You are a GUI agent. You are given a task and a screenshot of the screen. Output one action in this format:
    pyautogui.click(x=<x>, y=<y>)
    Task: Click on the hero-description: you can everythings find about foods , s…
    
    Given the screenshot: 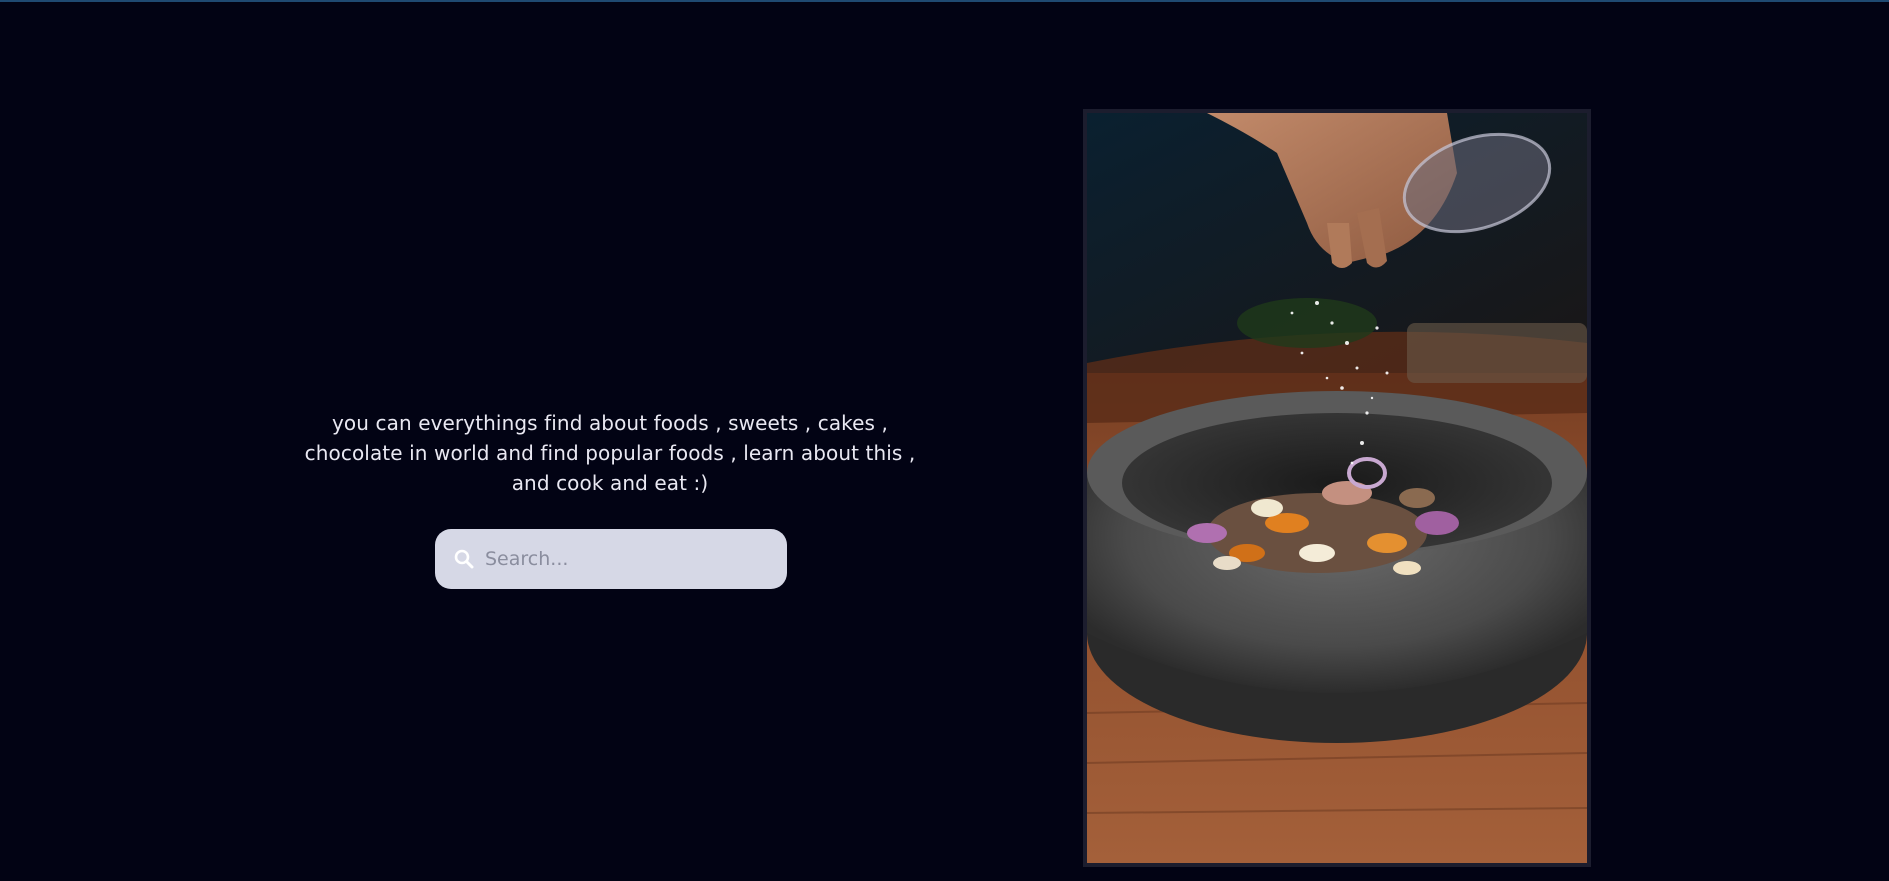 What is the action you would take?
    pyautogui.click(x=610, y=453)
    